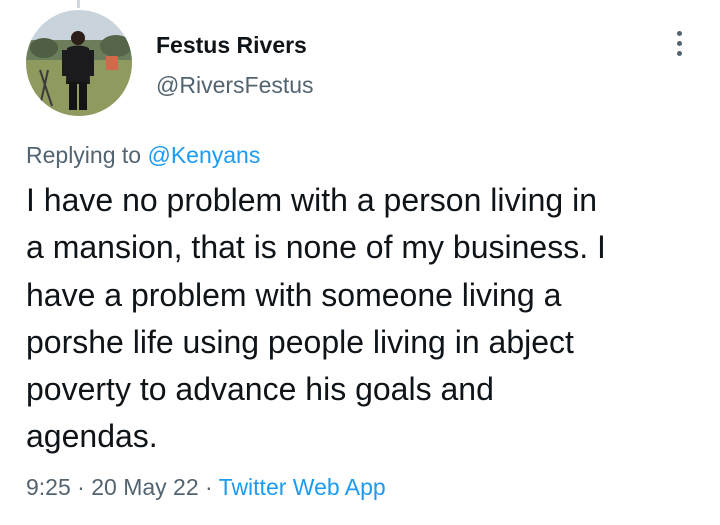 This screenshot has height=525, width=720. I want to click on avatar, so click(79, 63).